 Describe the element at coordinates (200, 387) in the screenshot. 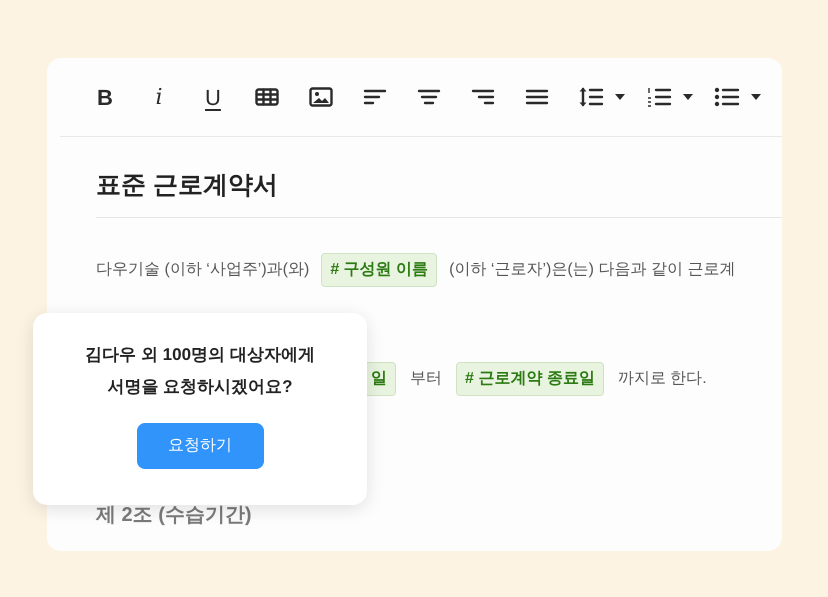

I see `popup-message: 서명을 요청하시겠어요?` at that location.